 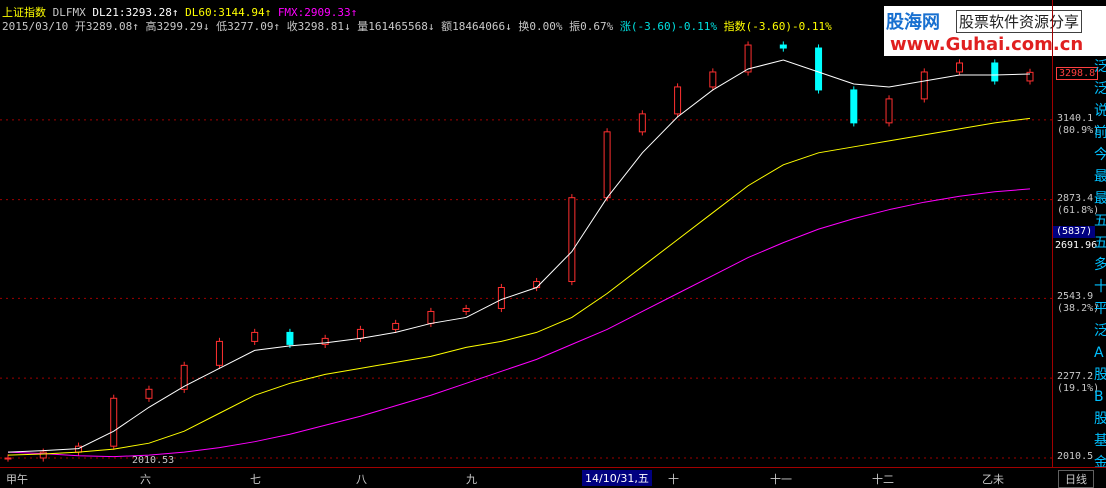 I want to click on index-title: 上证指数, so click(x=24, y=12).